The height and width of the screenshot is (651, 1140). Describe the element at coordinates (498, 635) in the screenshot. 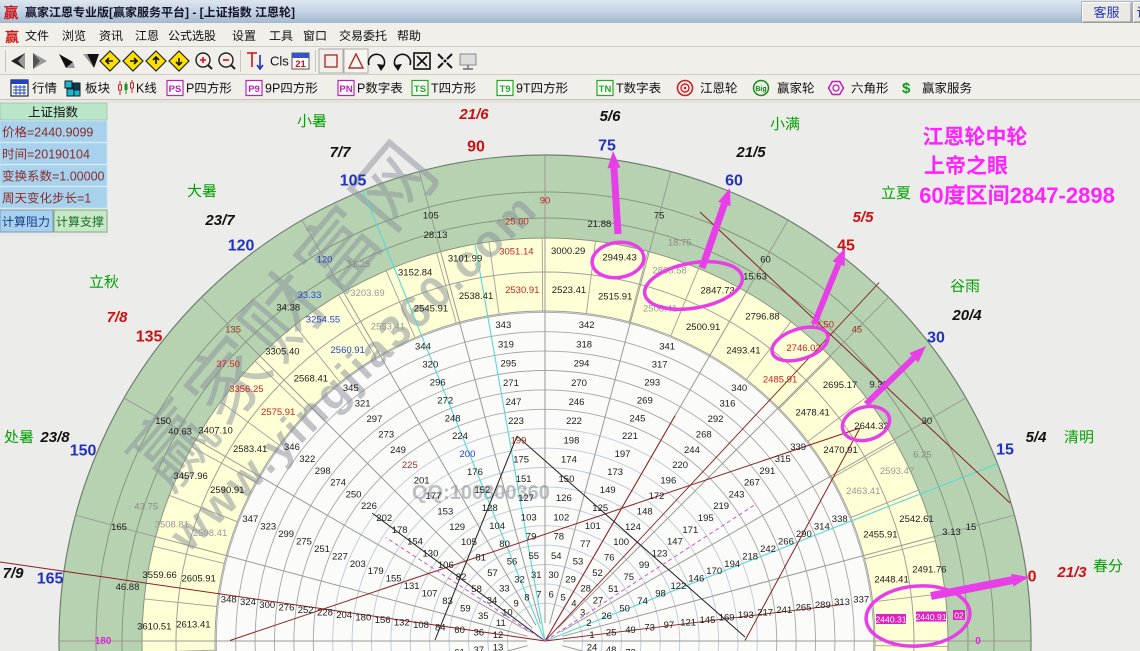

I see `svg-text: 12` at that location.